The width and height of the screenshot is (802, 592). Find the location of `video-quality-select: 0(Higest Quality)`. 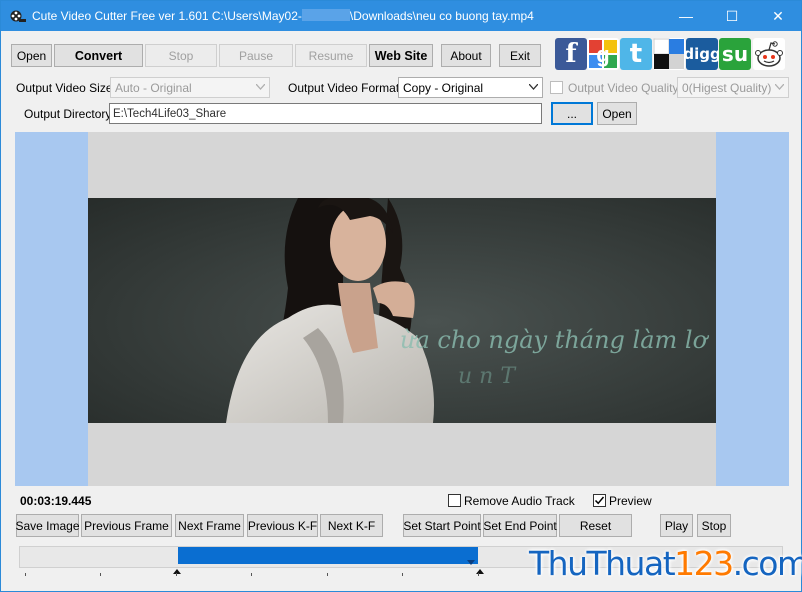

video-quality-select: 0(Higest Quality) is located at coordinates (733, 87).